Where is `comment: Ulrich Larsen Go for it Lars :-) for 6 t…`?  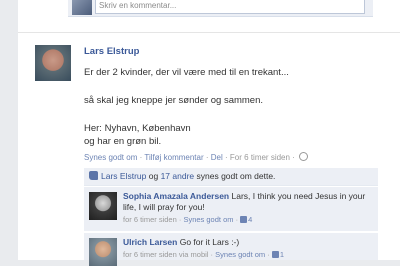 comment: Ulrich Larsen Go for it Lars :-) for 6 t… is located at coordinates (231, 249).